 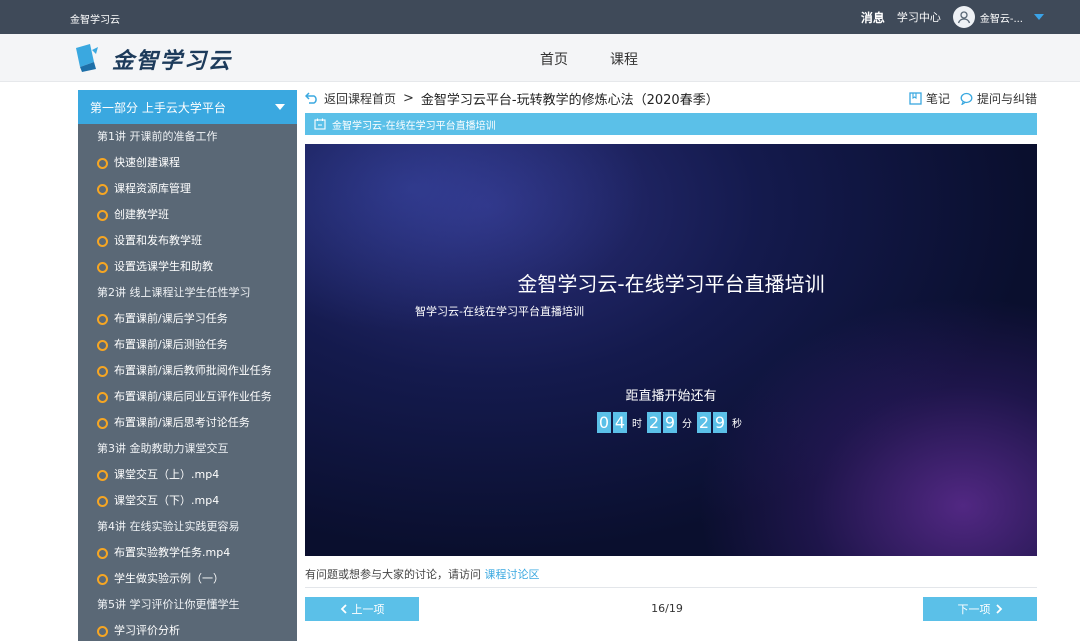 I want to click on outline-item: 学习评价分析, so click(x=187, y=629).